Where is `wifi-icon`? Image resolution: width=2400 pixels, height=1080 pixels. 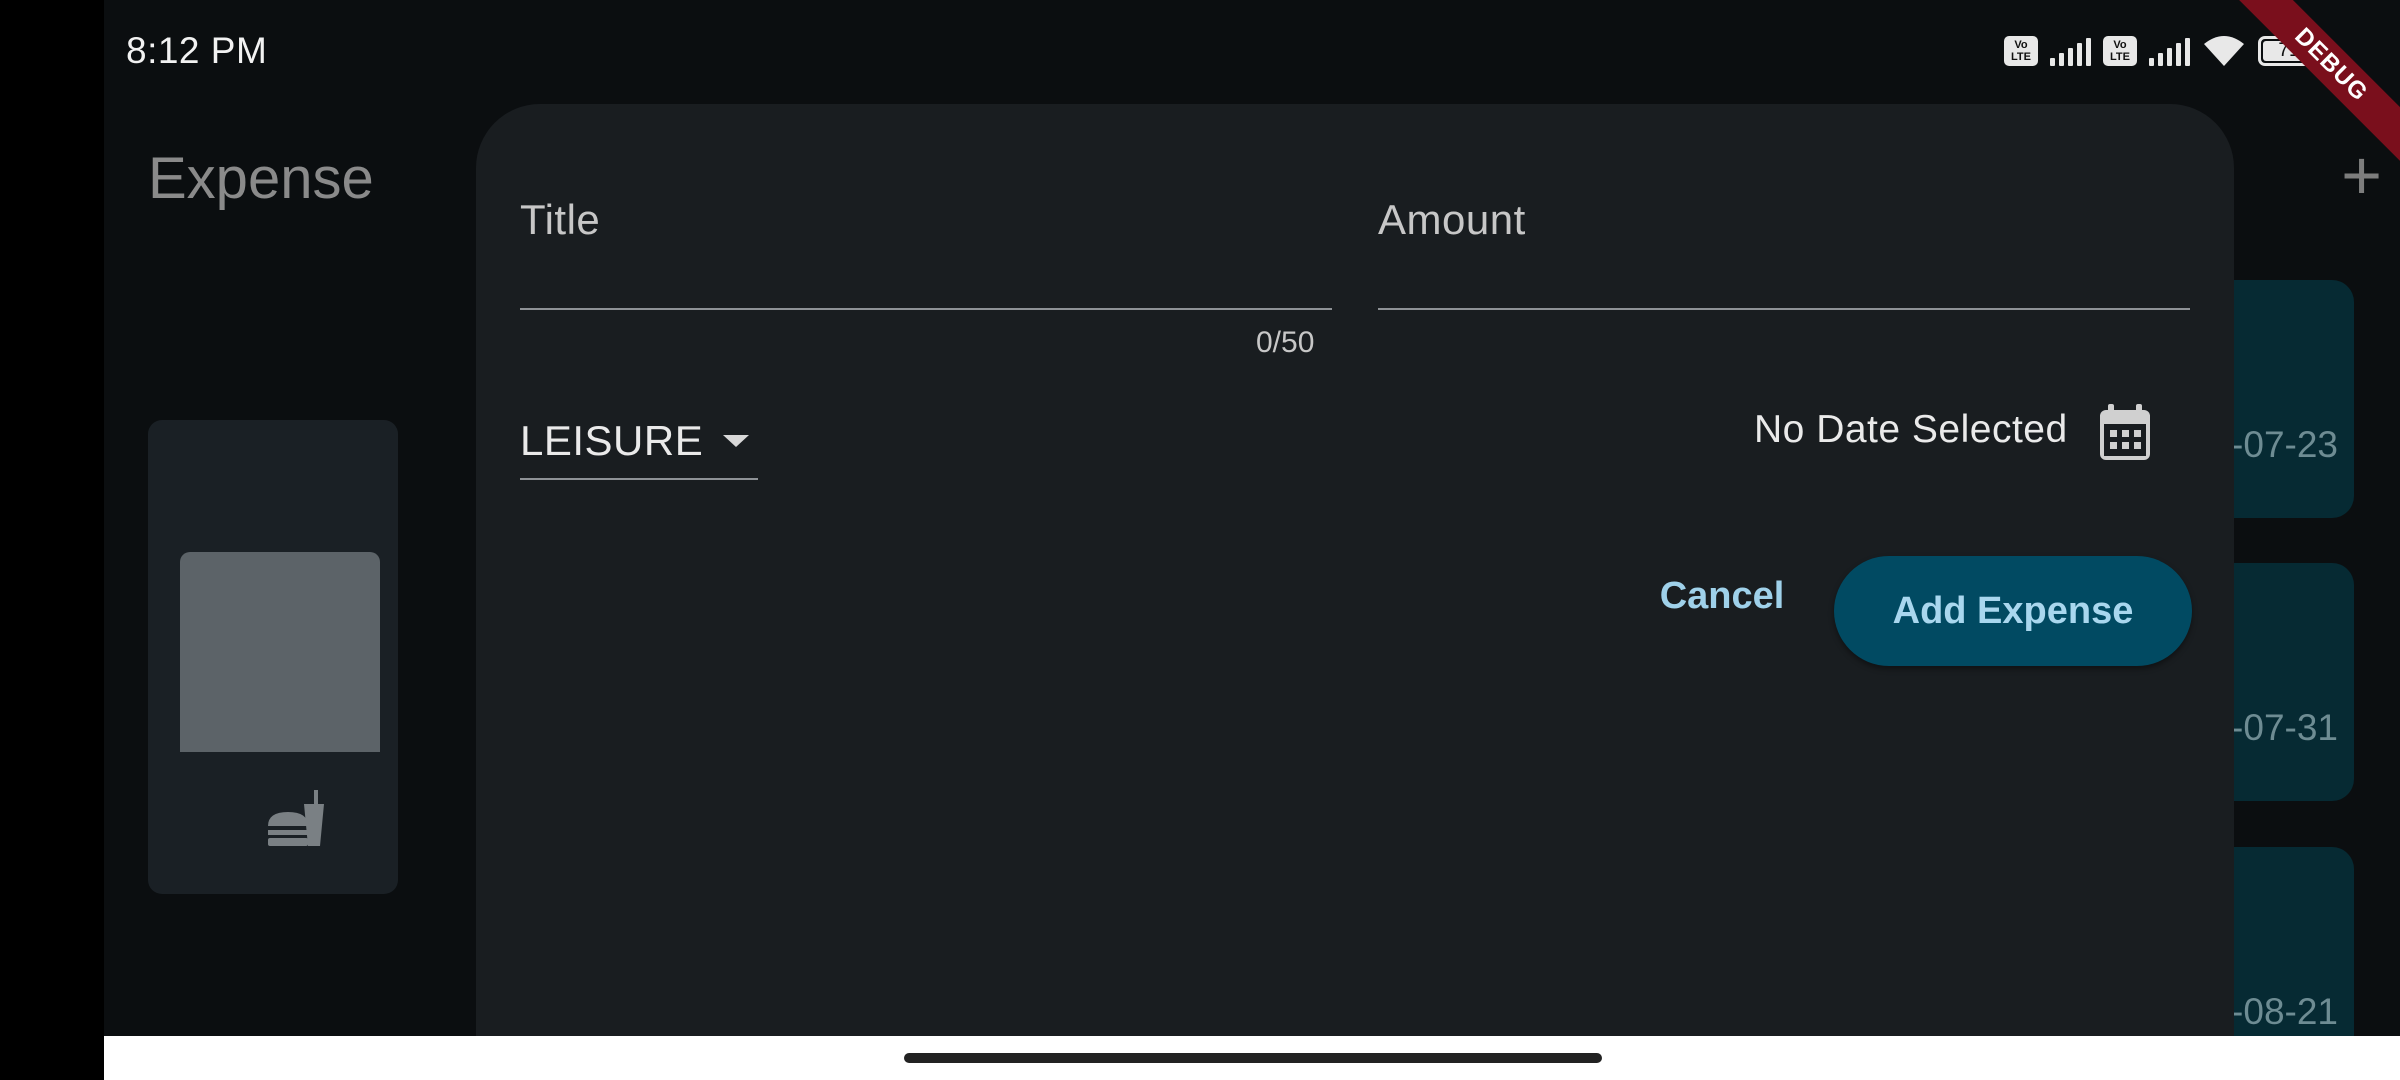
wifi-icon is located at coordinates (2224, 51).